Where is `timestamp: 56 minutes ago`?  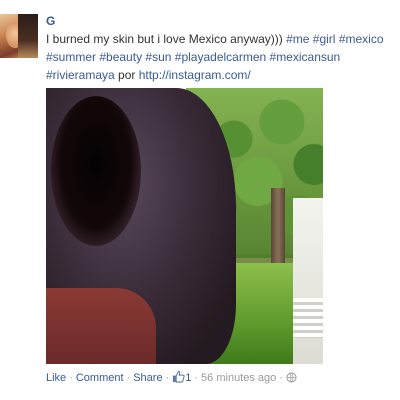 timestamp: 56 minutes ago is located at coordinates (238, 378).